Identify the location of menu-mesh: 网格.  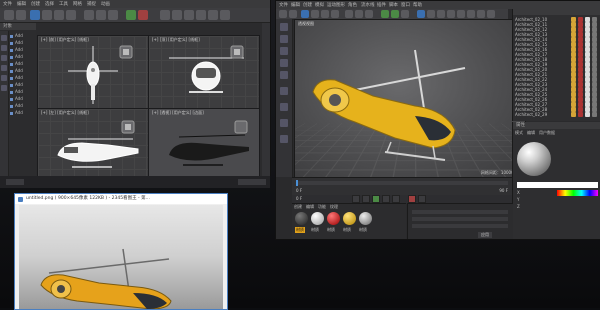
(77, 4).